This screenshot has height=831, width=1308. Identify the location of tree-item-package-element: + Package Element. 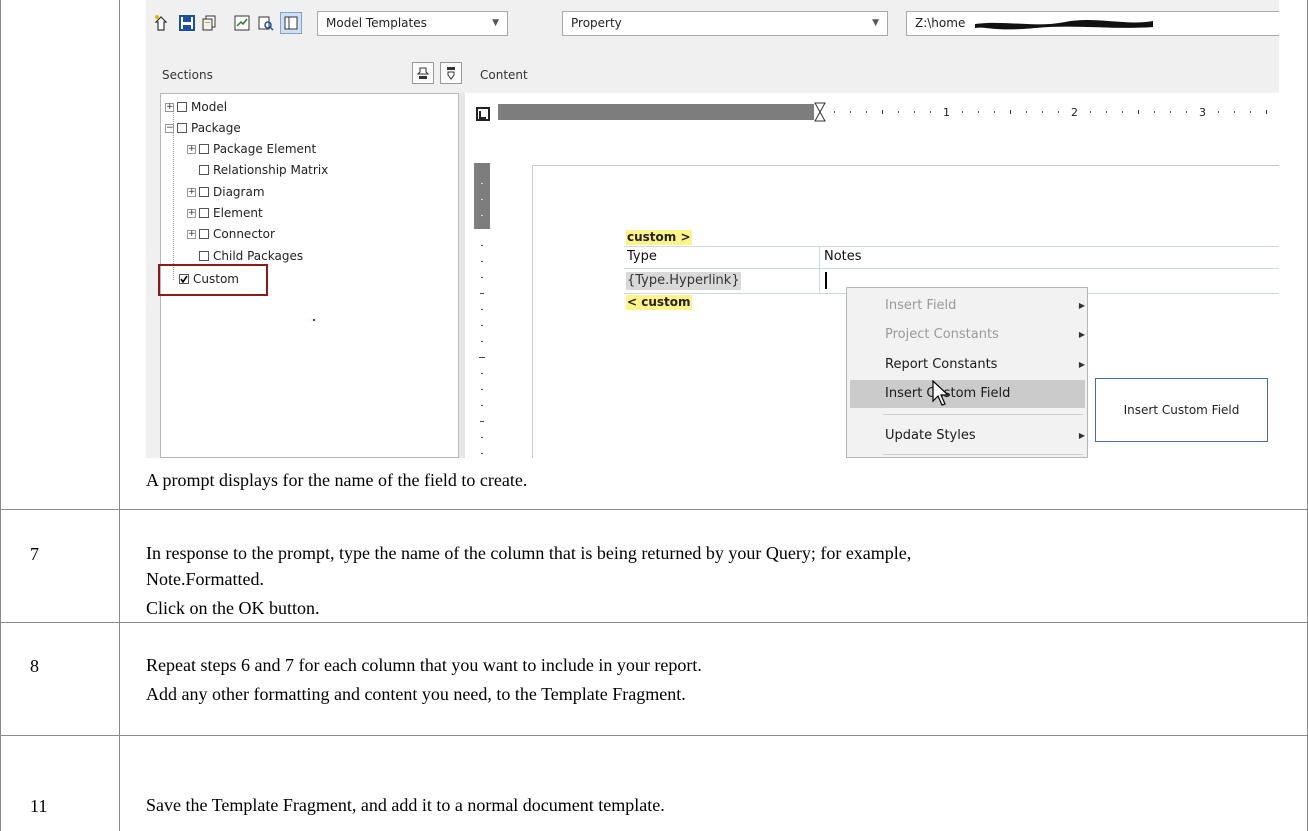
(251, 149).